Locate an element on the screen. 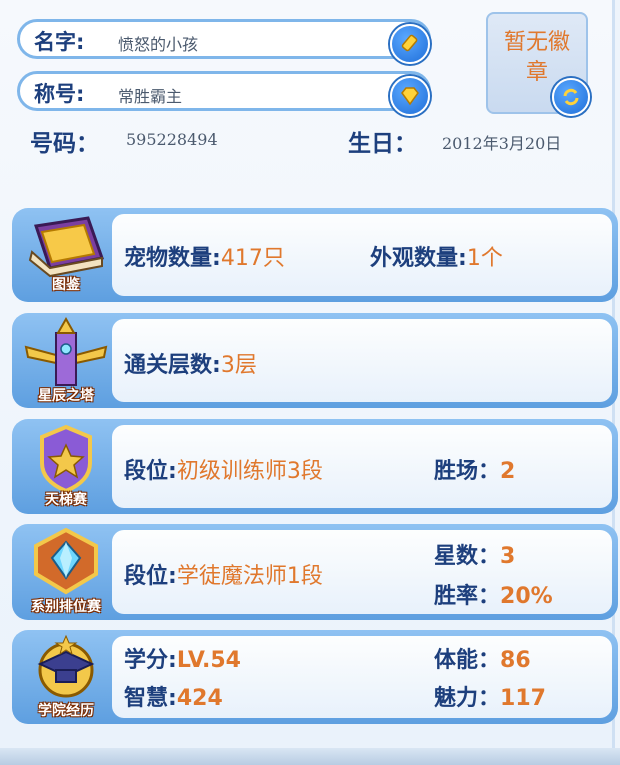 Image resolution: width=620 pixels, height=765 pixels. badge-refresh-button is located at coordinates (571, 97).